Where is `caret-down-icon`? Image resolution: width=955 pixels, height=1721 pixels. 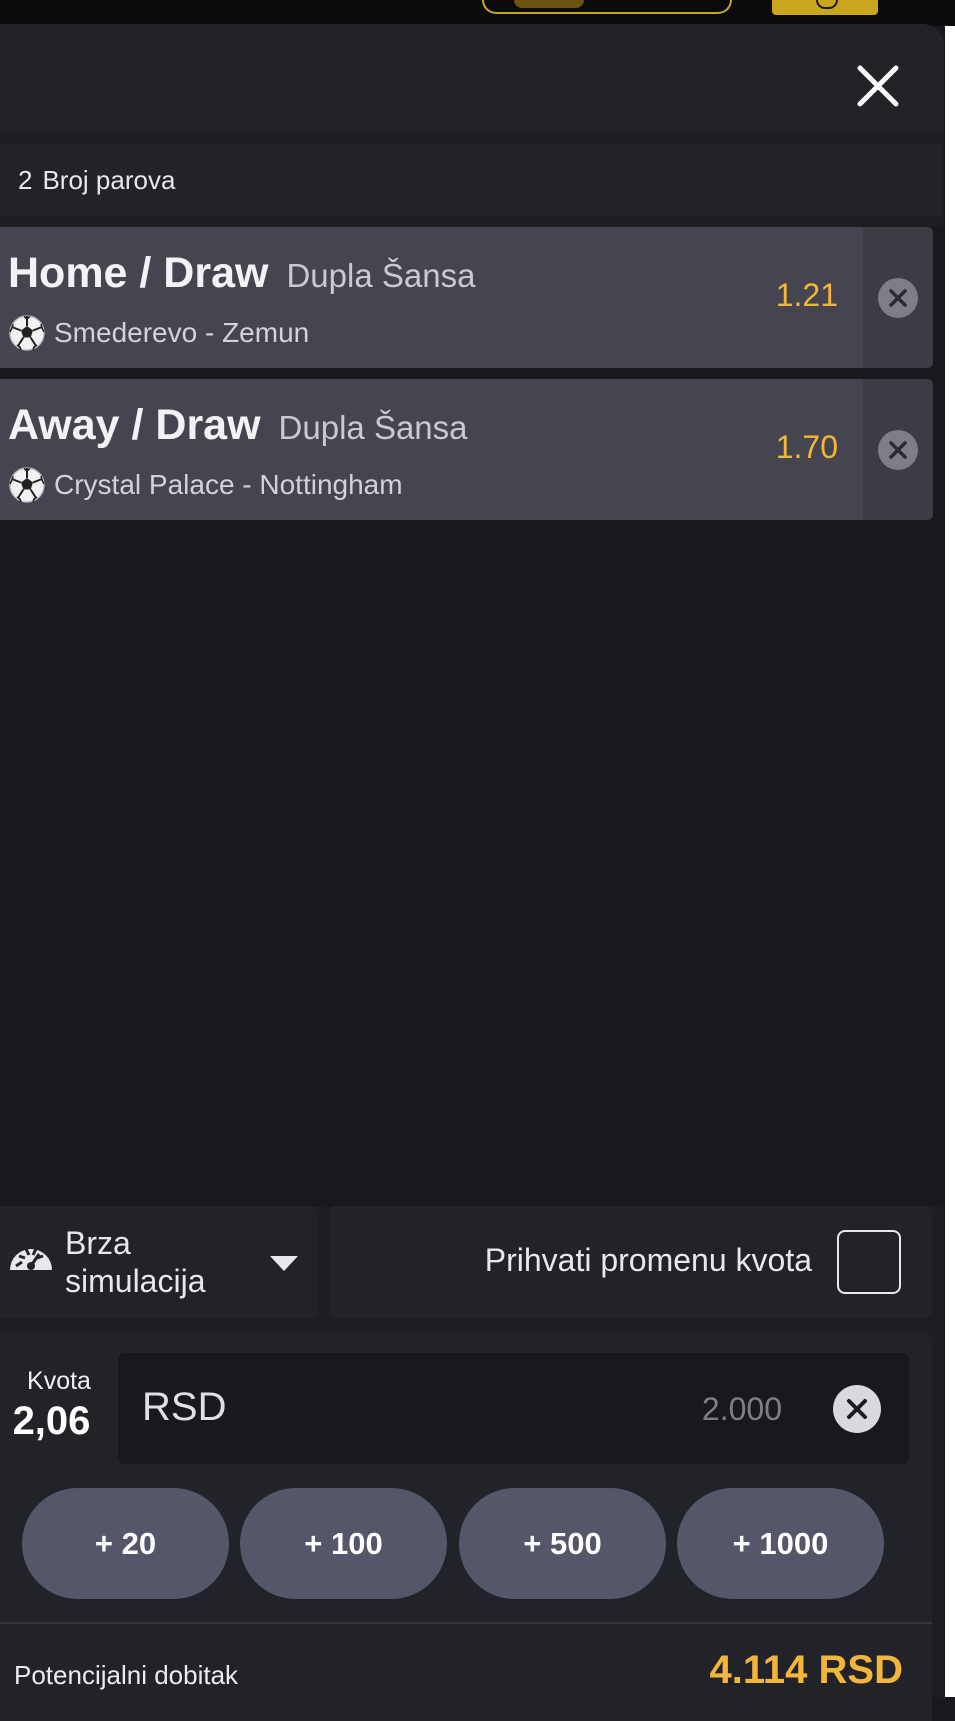
caret-down-icon is located at coordinates (284, 1263).